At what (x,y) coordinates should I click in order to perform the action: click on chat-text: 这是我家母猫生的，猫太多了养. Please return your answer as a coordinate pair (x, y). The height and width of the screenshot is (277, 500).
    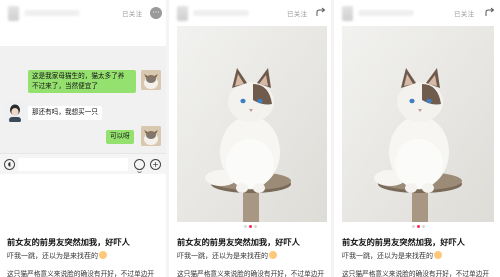
    Looking at the image, I should click on (78, 76).